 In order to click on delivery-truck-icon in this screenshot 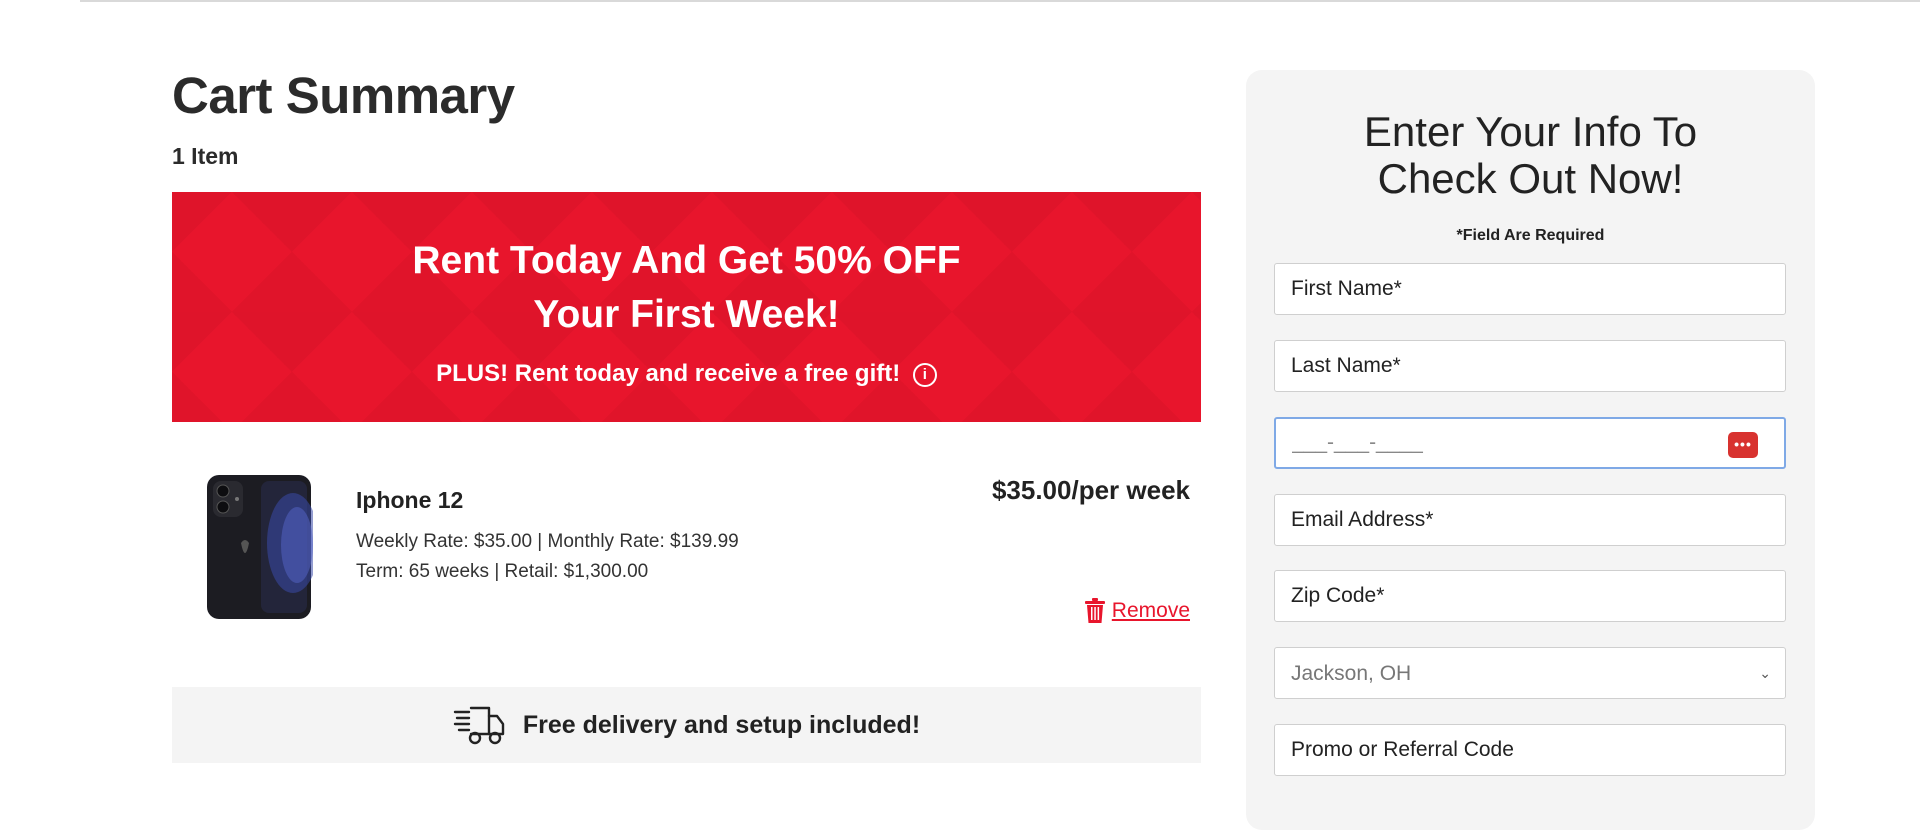, I will do `click(479, 725)`.